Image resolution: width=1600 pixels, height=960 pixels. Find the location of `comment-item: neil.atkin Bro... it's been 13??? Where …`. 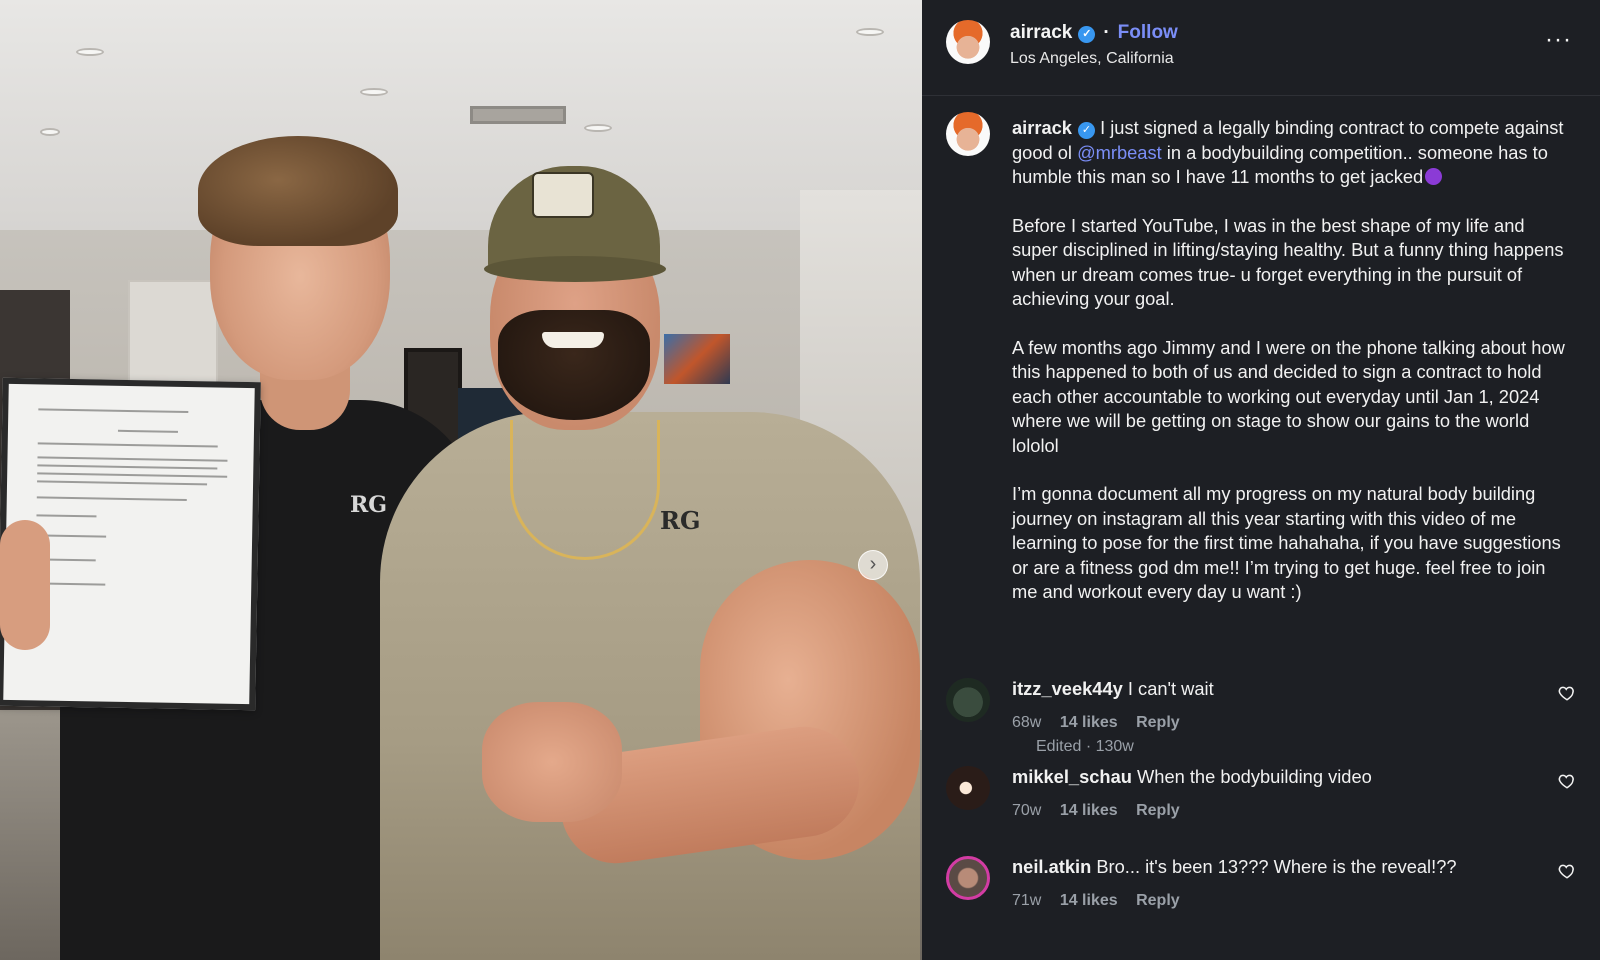

comment-item: neil.atkin Bro... it's been 13??? Where … is located at coordinates (1261, 891).